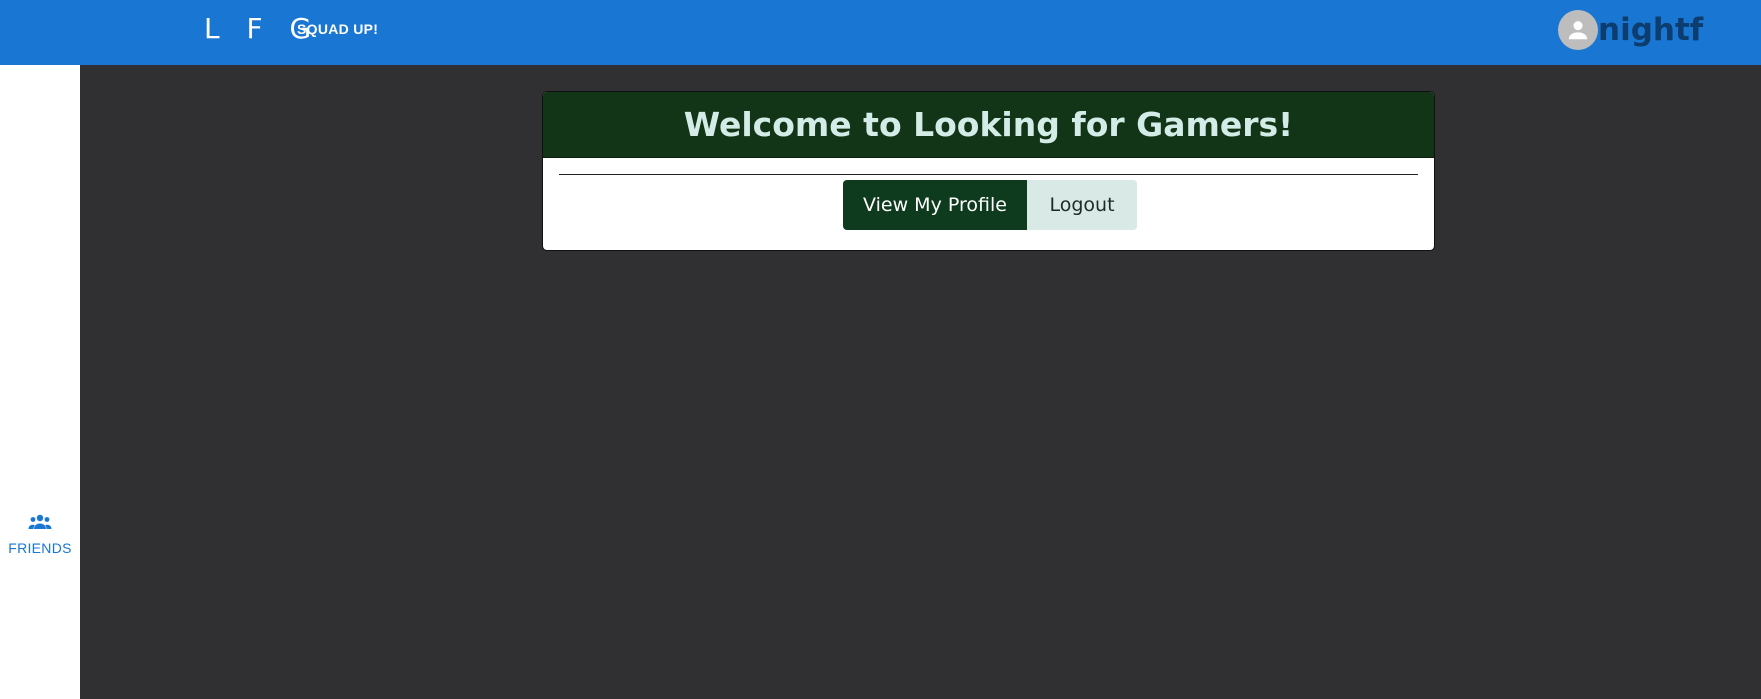  Describe the element at coordinates (40, 537) in the screenshot. I see `sidebar-item-friends: FRIENDS` at that location.